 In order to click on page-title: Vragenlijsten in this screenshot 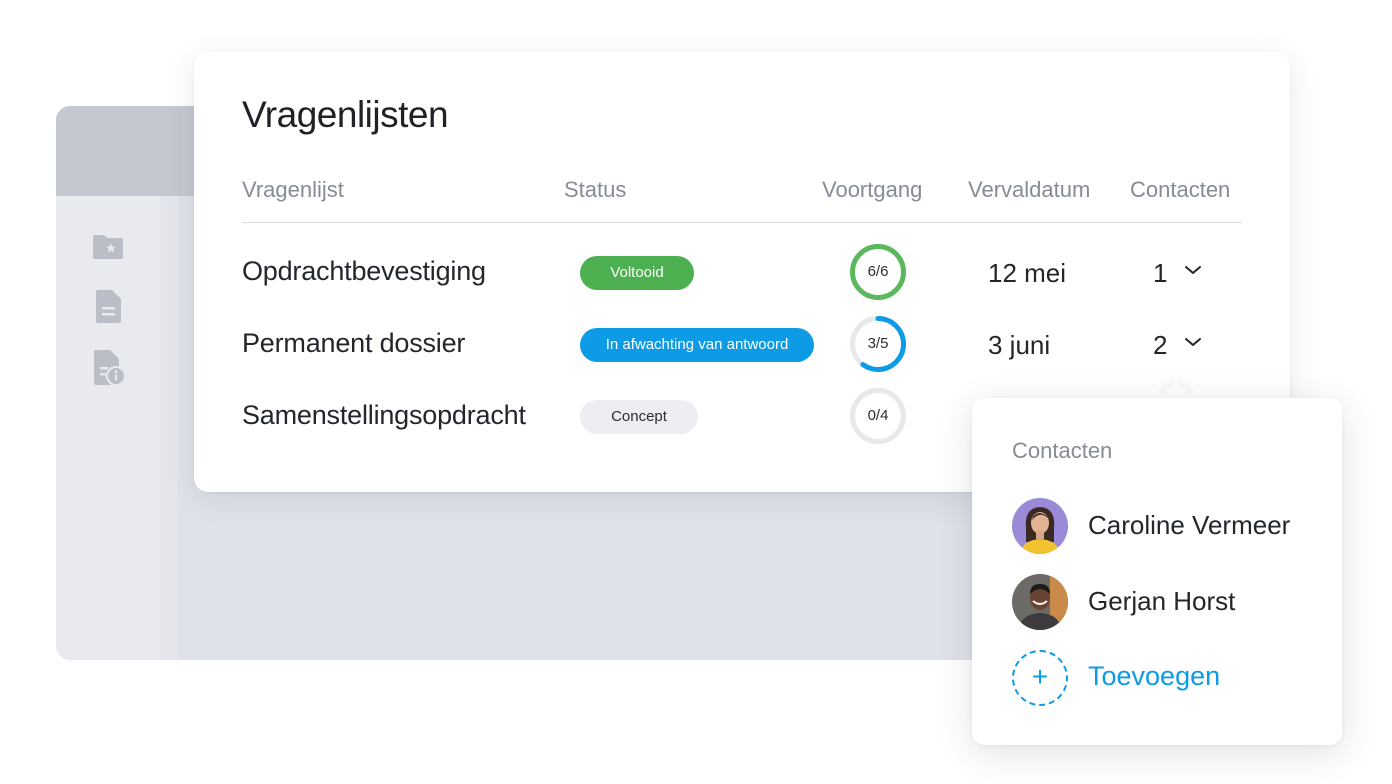, I will do `click(345, 114)`.